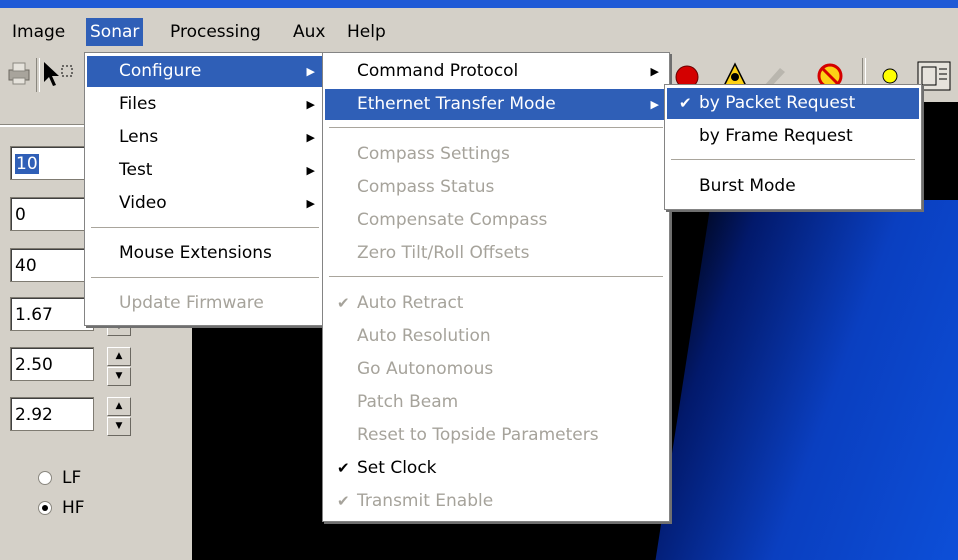  I want to click on menu-item-by-packet-request: ✔ by Packet Request, so click(793, 103).